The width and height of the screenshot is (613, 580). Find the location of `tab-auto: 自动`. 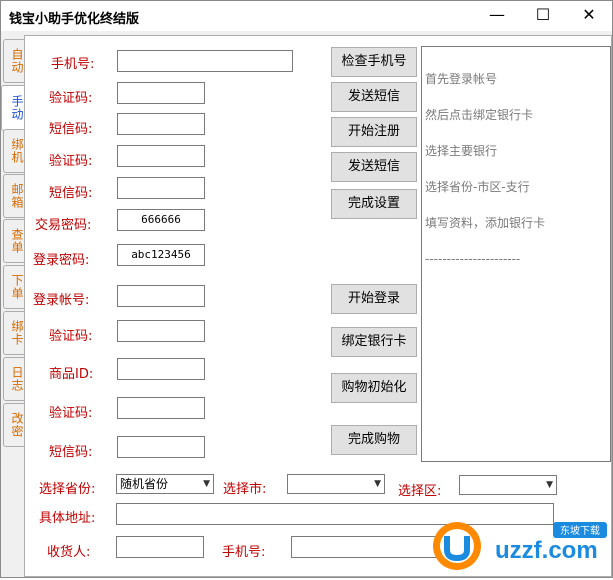

tab-auto: 自动 is located at coordinates (13, 61).